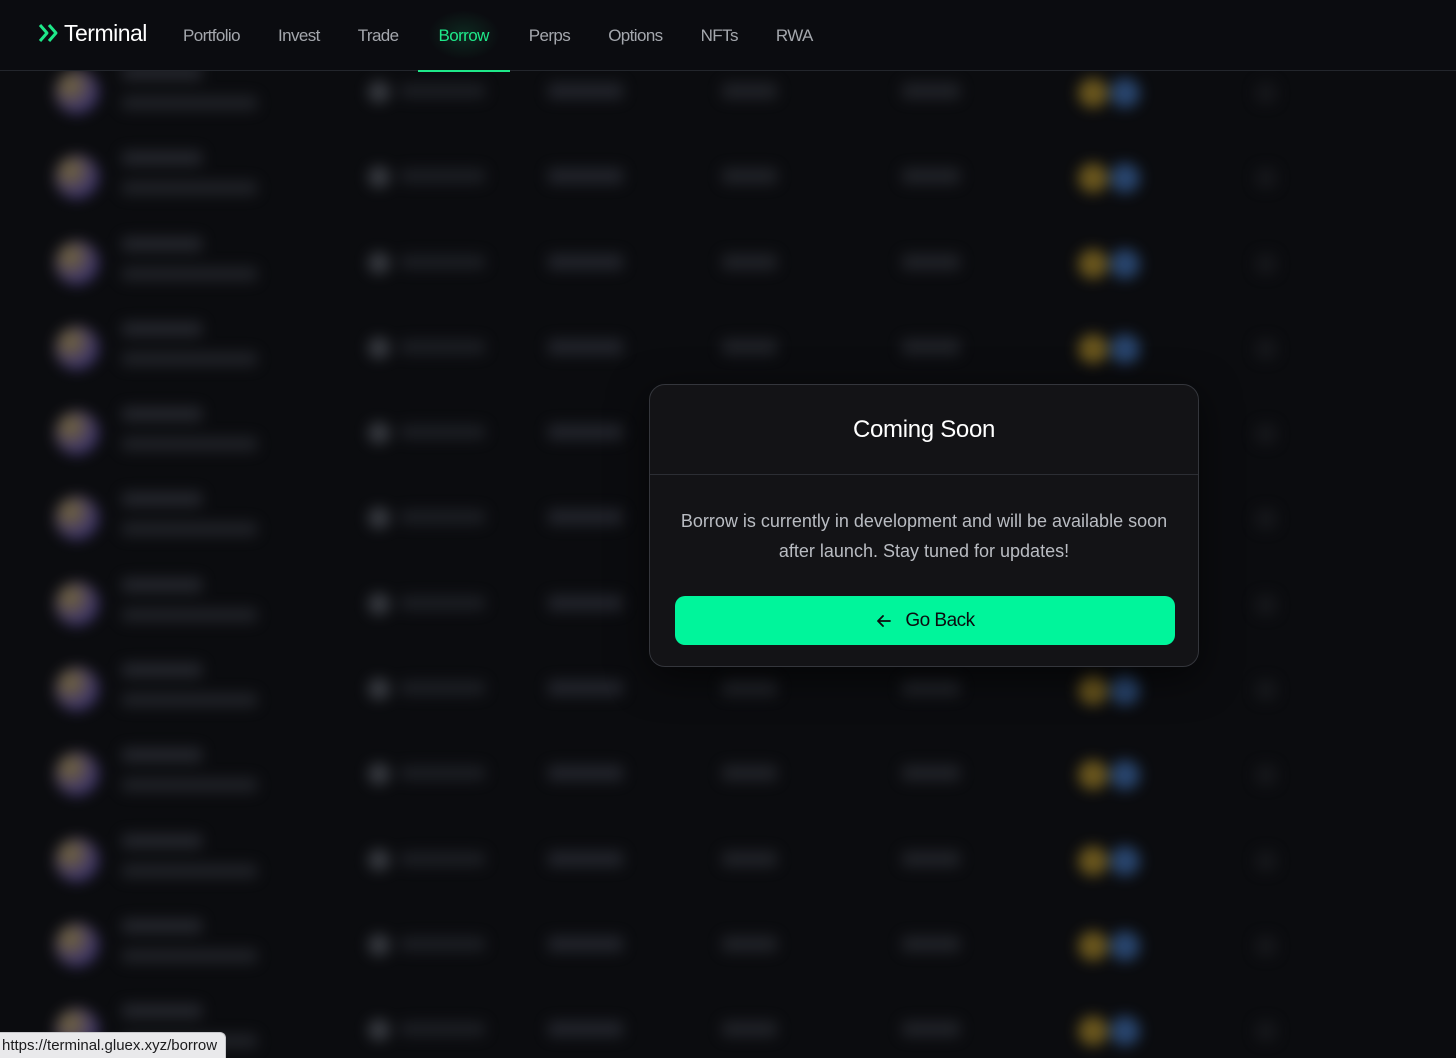 The image size is (1456, 1058). Describe the element at coordinates (113, 1045) in the screenshot. I see `status-bar-url: https://terminal.gluex.xyz/borrow` at that location.